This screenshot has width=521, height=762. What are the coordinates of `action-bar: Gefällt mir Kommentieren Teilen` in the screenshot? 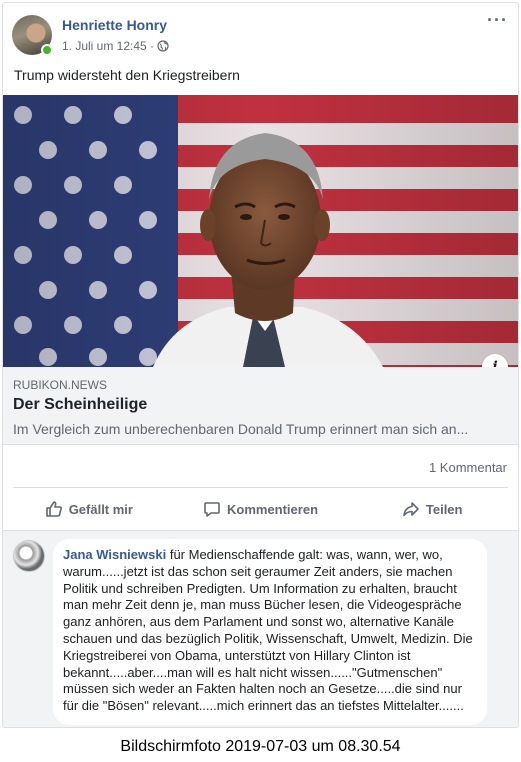 It's located at (260, 509).